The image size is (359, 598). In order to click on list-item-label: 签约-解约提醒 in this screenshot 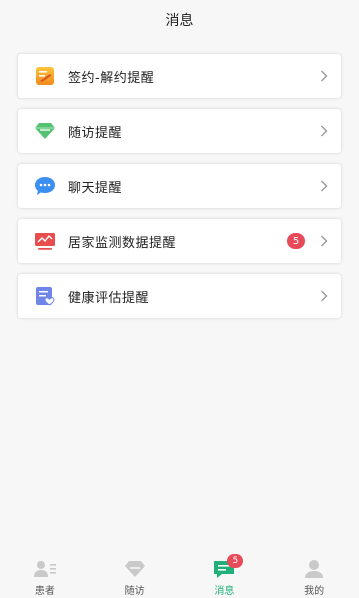, I will do `click(111, 78)`.